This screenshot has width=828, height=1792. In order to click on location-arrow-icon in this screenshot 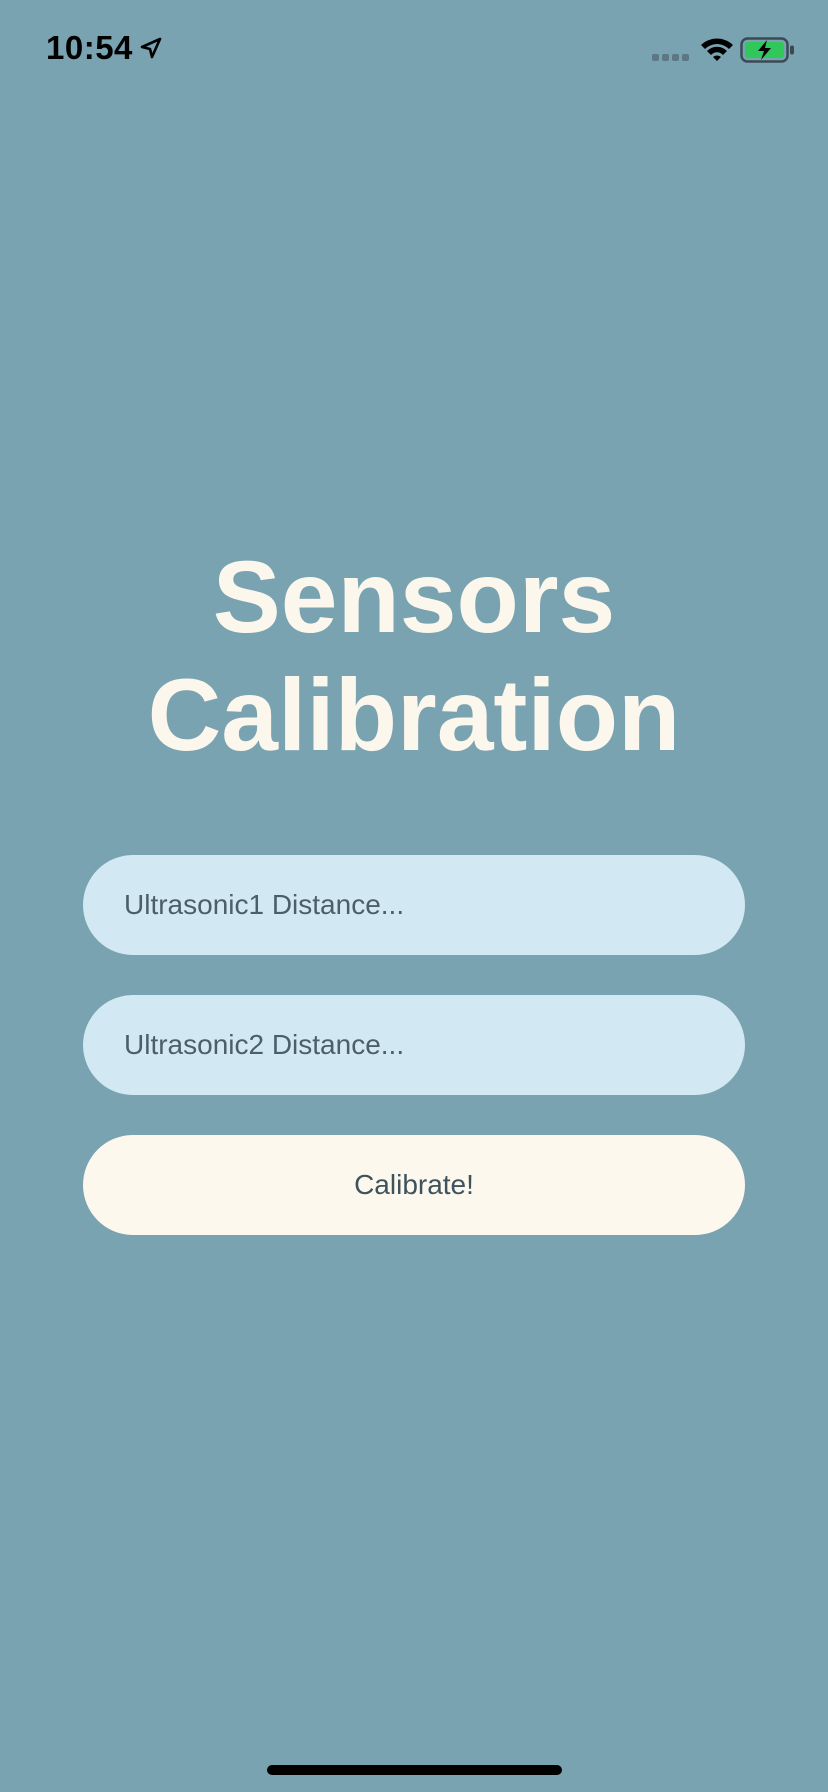, I will do `click(151, 48)`.